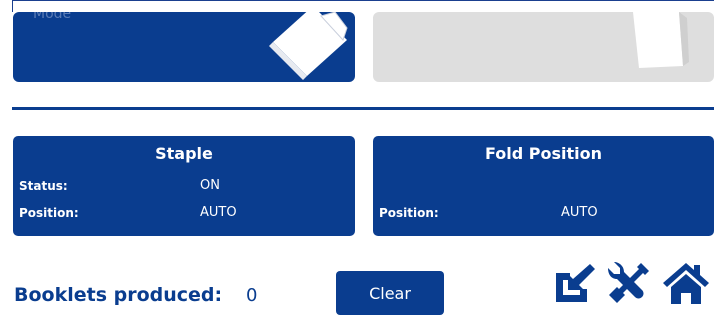 The height and width of the screenshot is (315, 714). Describe the element at coordinates (184, 153) in the screenshot. I see `staple-title: Staple` at that location.